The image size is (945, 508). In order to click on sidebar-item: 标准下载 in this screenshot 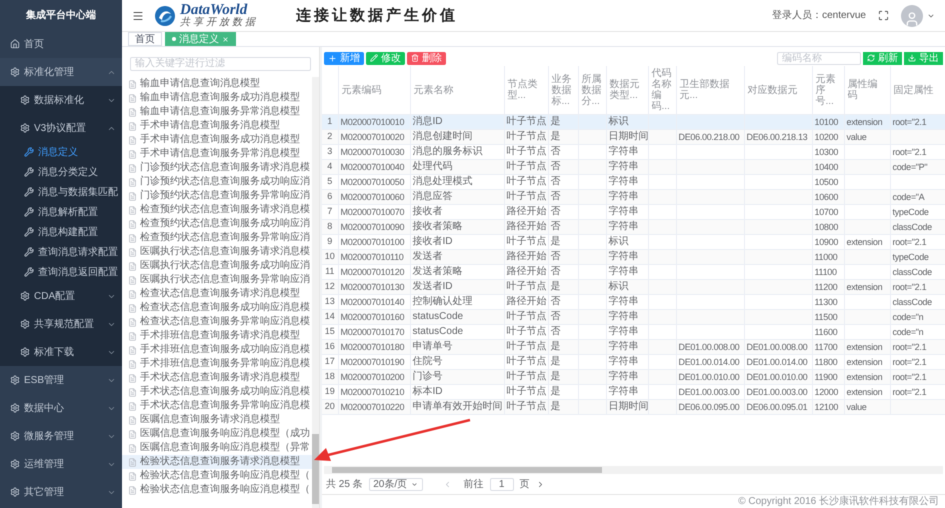, I will do `click(61, 352)`.